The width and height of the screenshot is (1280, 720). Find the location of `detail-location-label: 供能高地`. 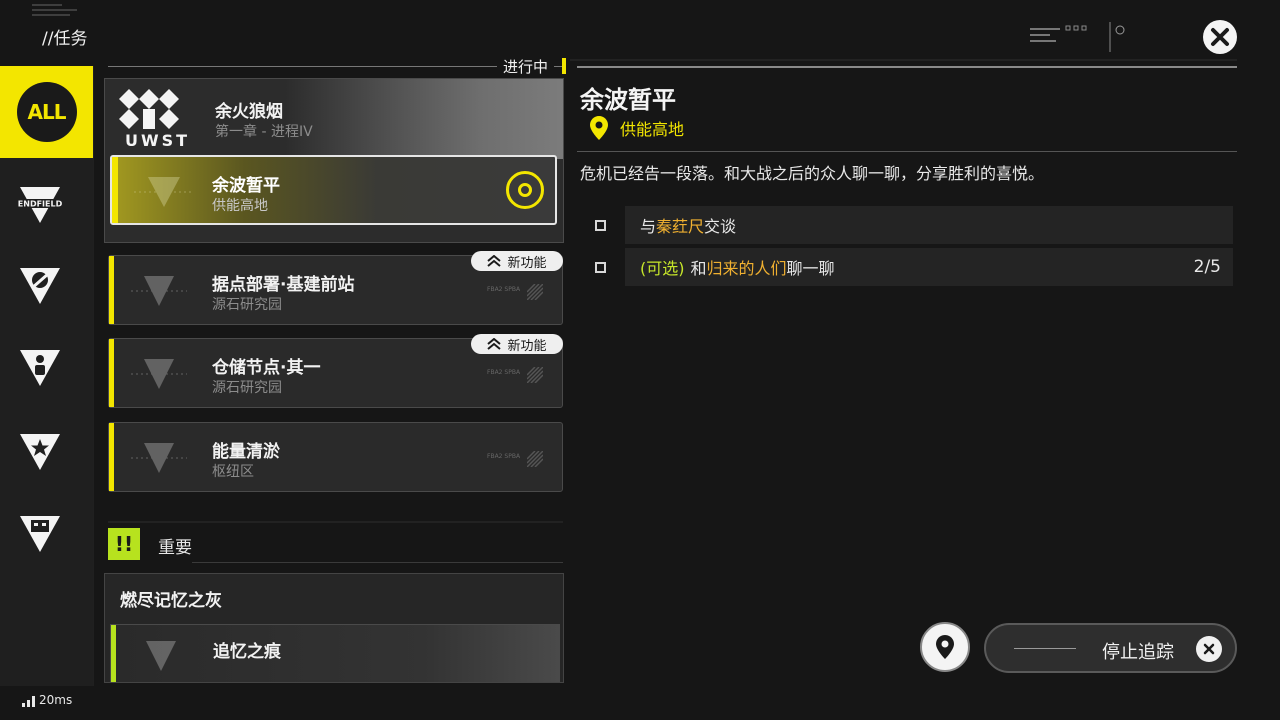

detail-location-label: 供能高地 is located at coordinates (652, 129).